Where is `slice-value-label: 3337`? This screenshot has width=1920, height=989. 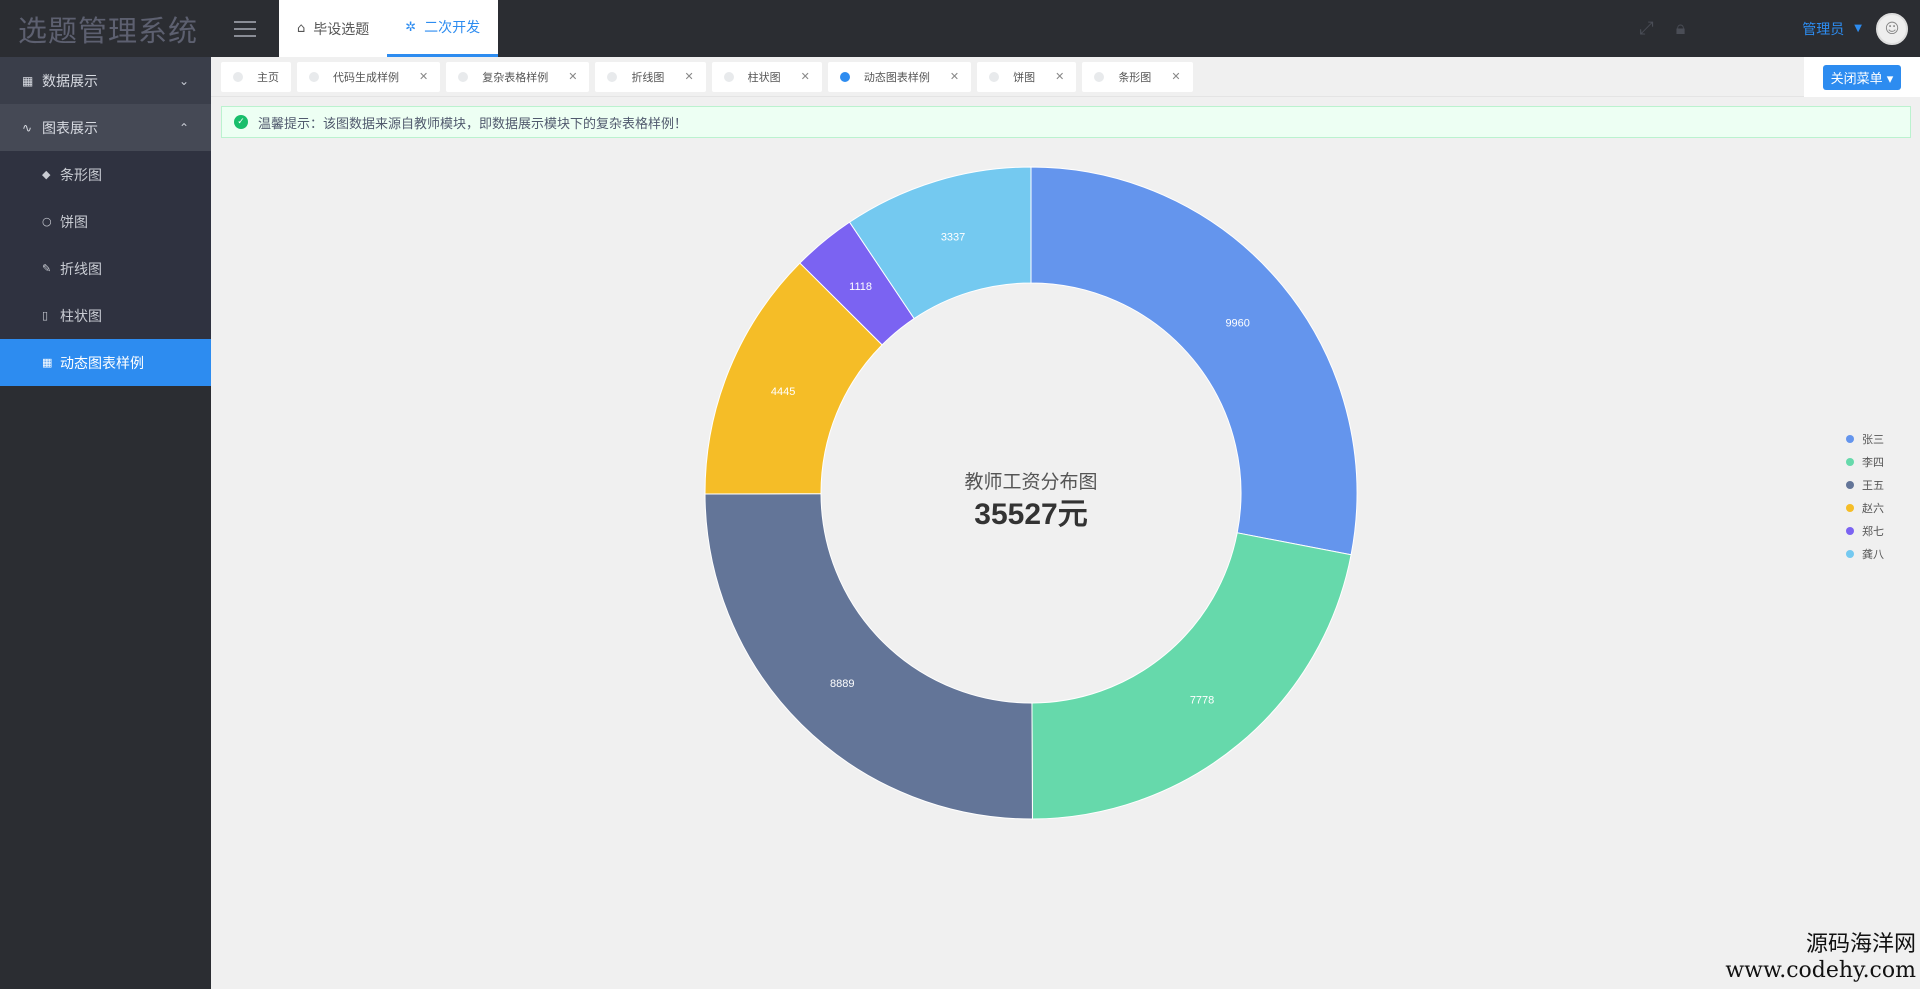
slice-value-label: 3337 is located at coordinates (953, 238).